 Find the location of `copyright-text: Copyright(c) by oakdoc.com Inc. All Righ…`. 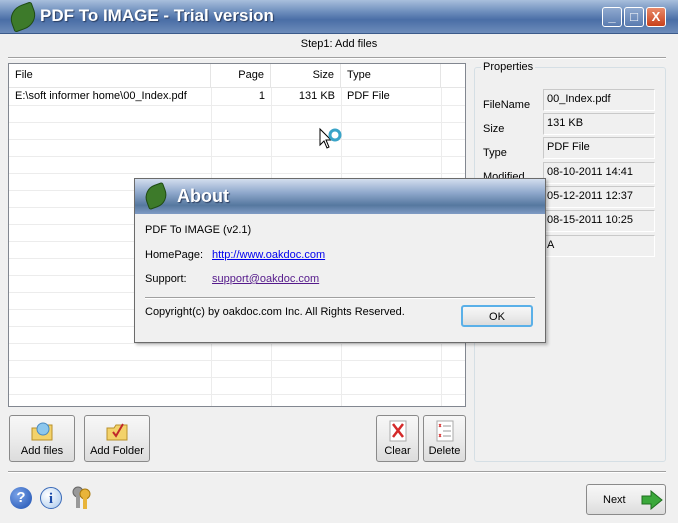

copyright-text: Copyright(c) by oakdoc.com Inc. All Righ… is located at coordinates (275, 312).